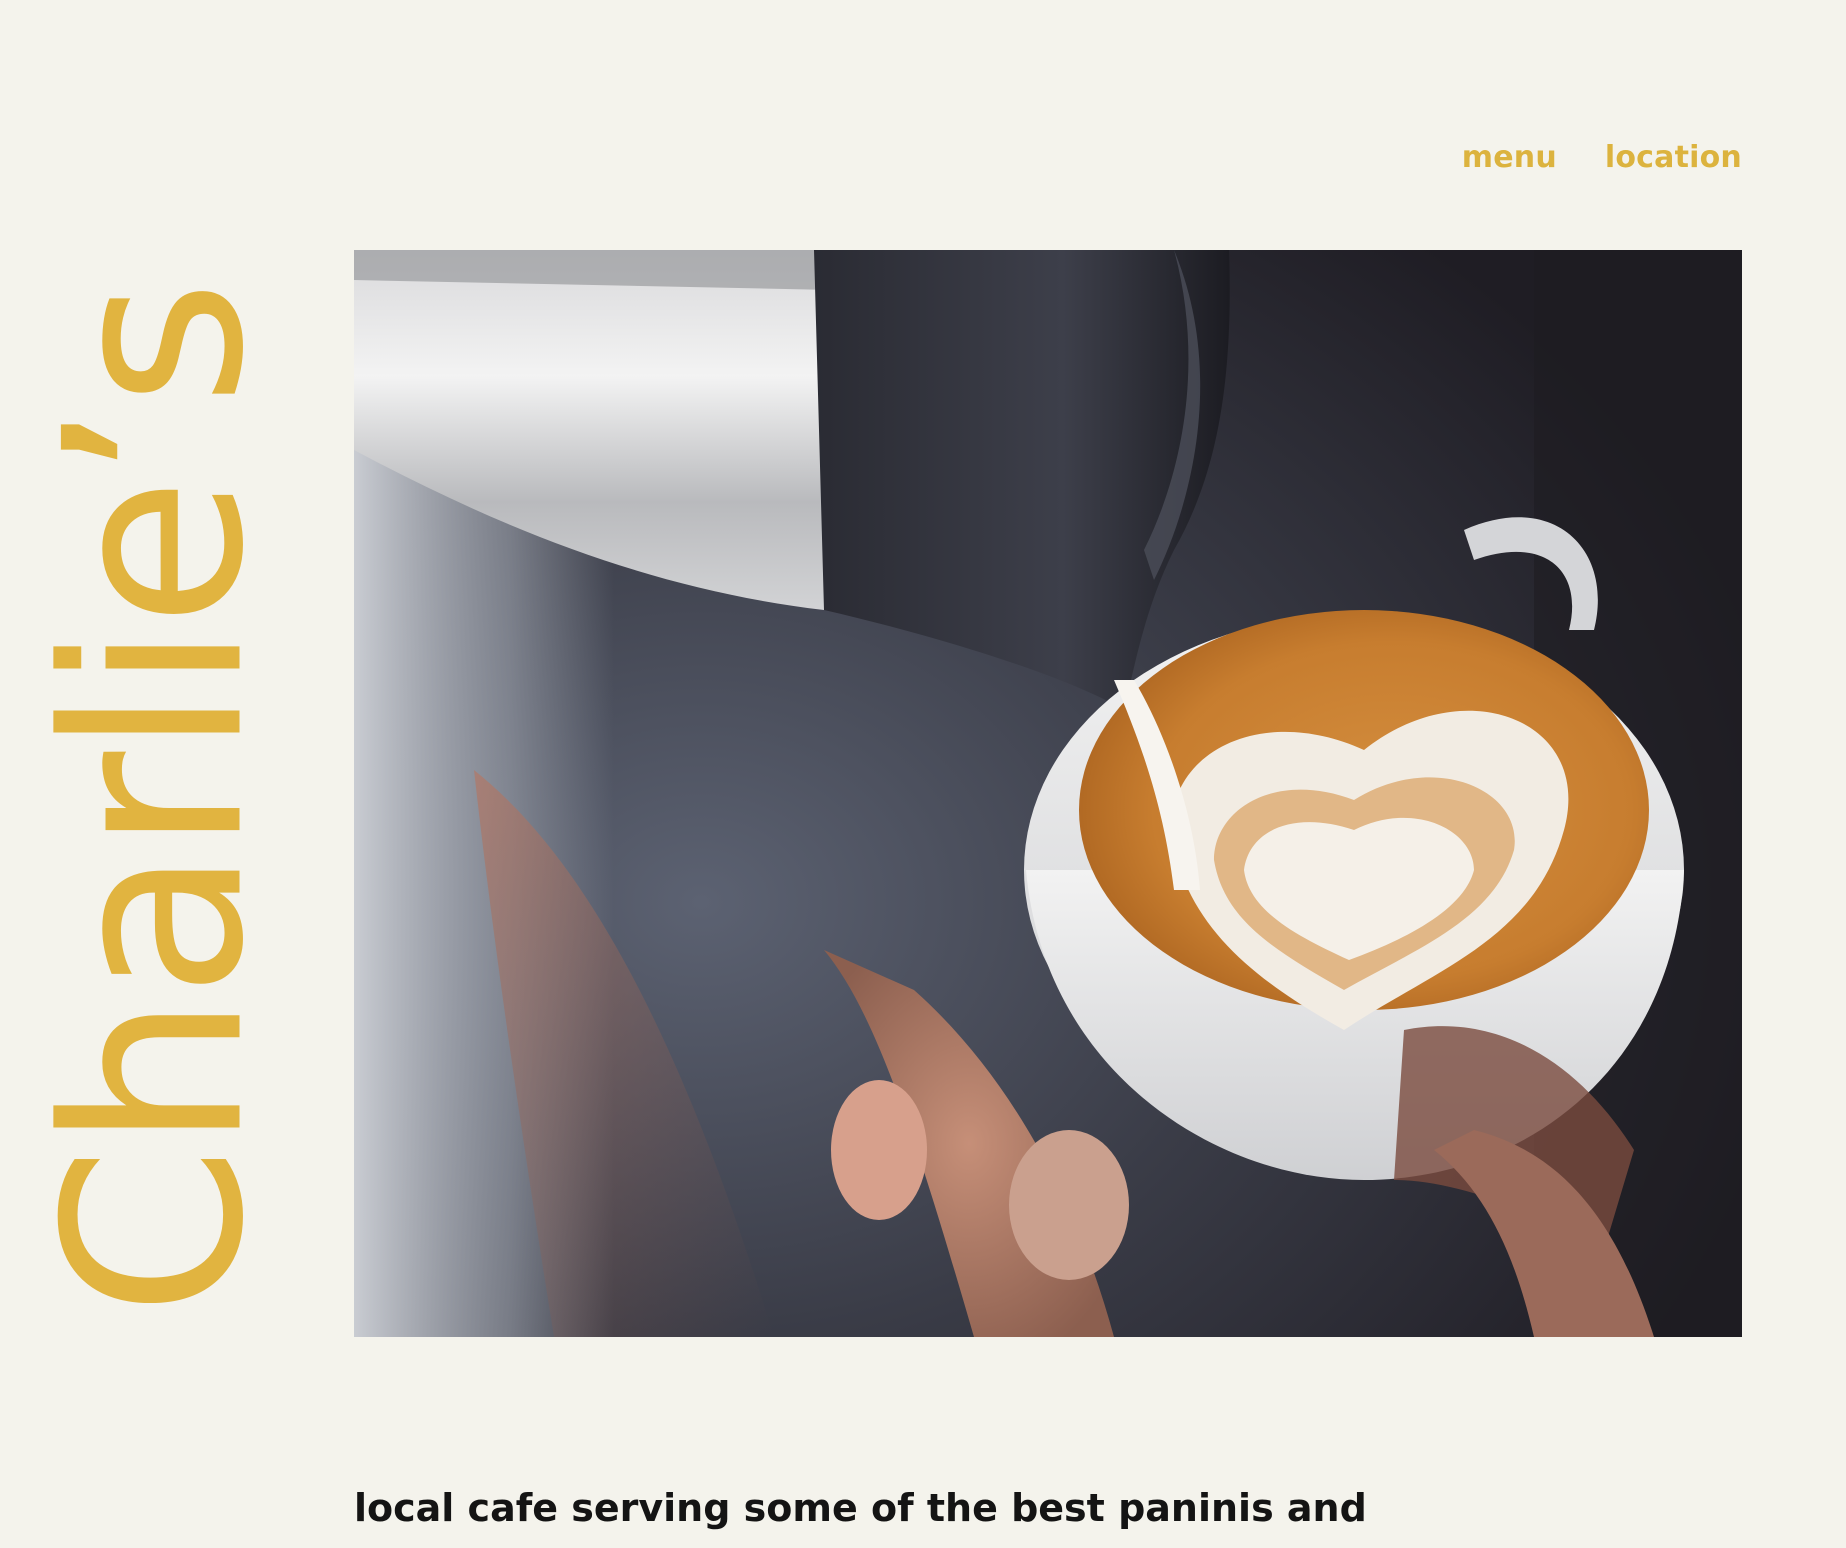  I want to click on main-nav: menu location, so click(1602, 157).